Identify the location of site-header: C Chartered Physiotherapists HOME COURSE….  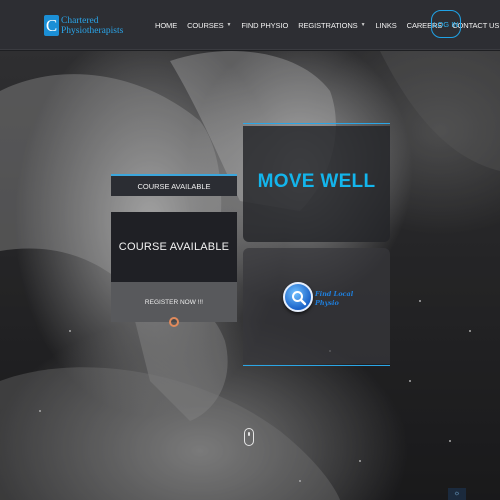
(250, 25).